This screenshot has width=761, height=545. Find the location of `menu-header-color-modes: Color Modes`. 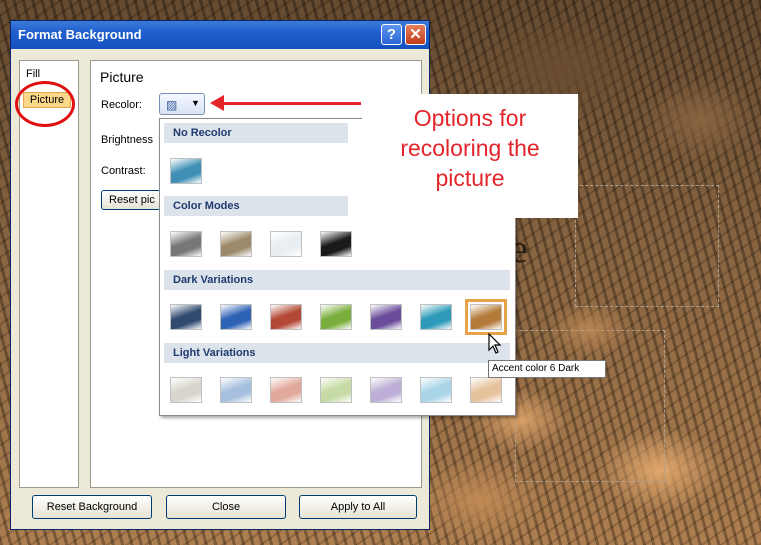

menu-header-color-modes: Color Modes is located at coordinates (256, 206).